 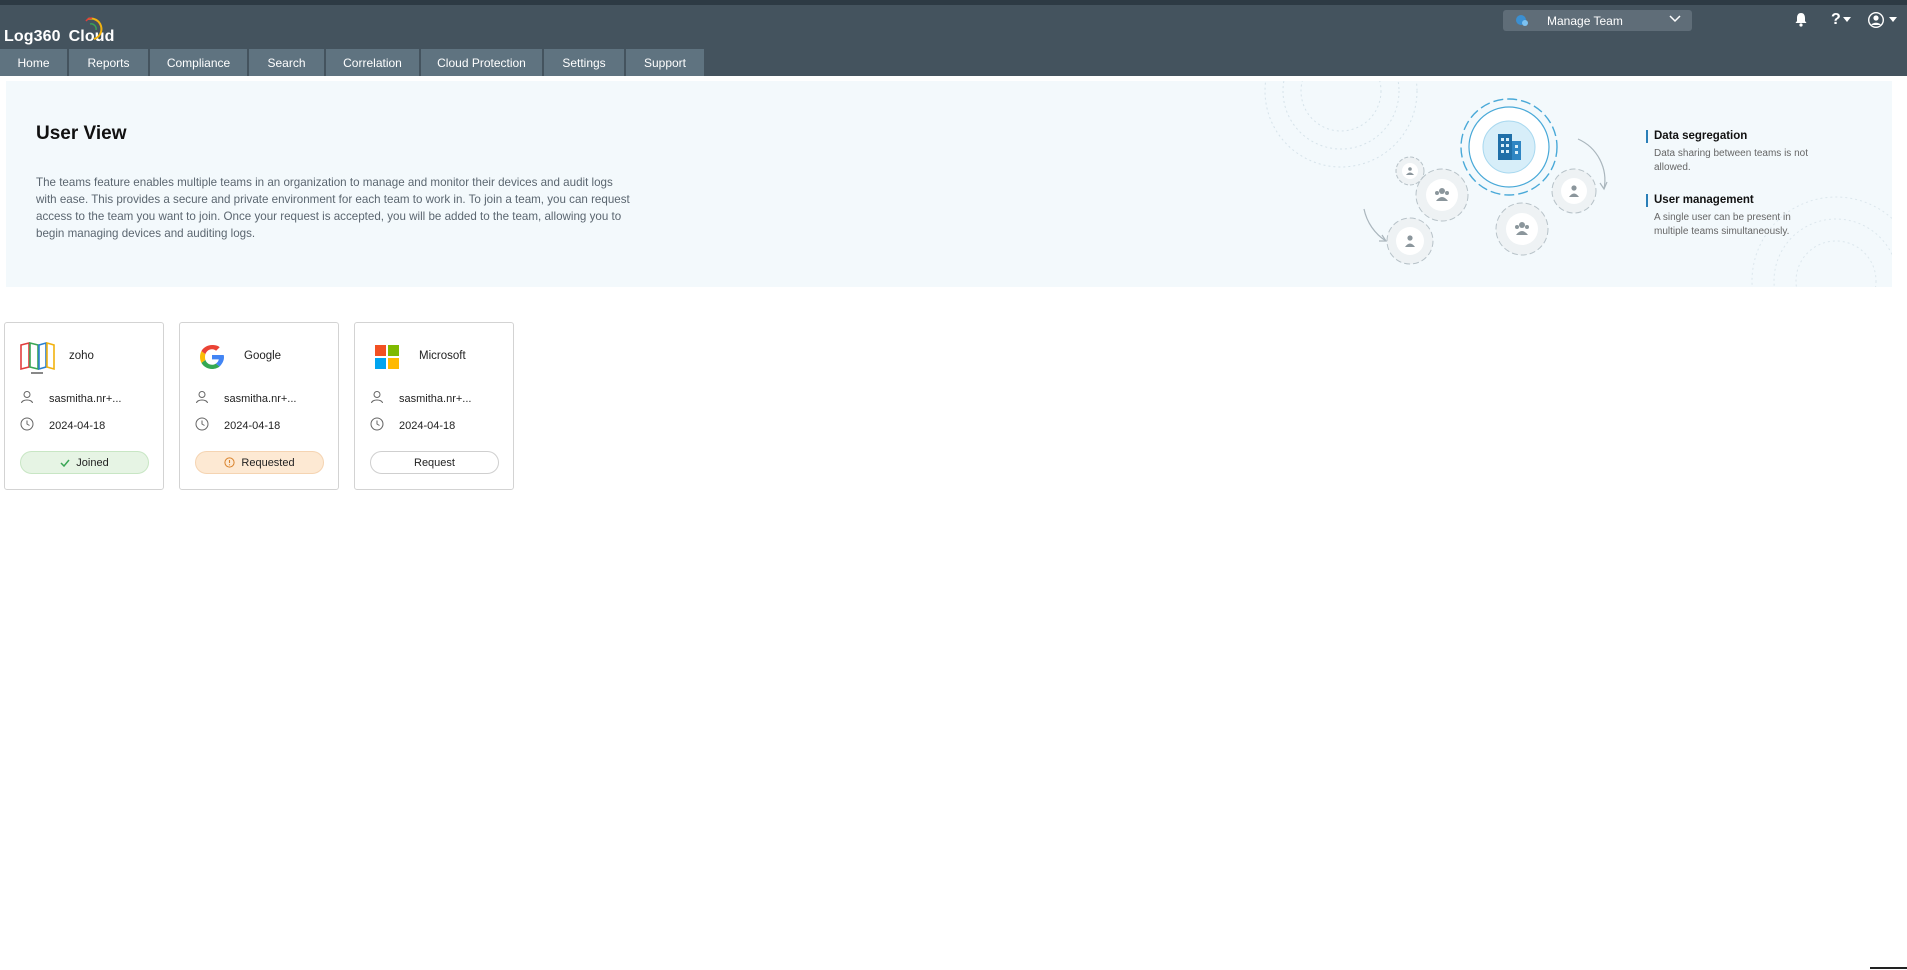 I want to click on tab-support: Support, so click(x=665, y=62).